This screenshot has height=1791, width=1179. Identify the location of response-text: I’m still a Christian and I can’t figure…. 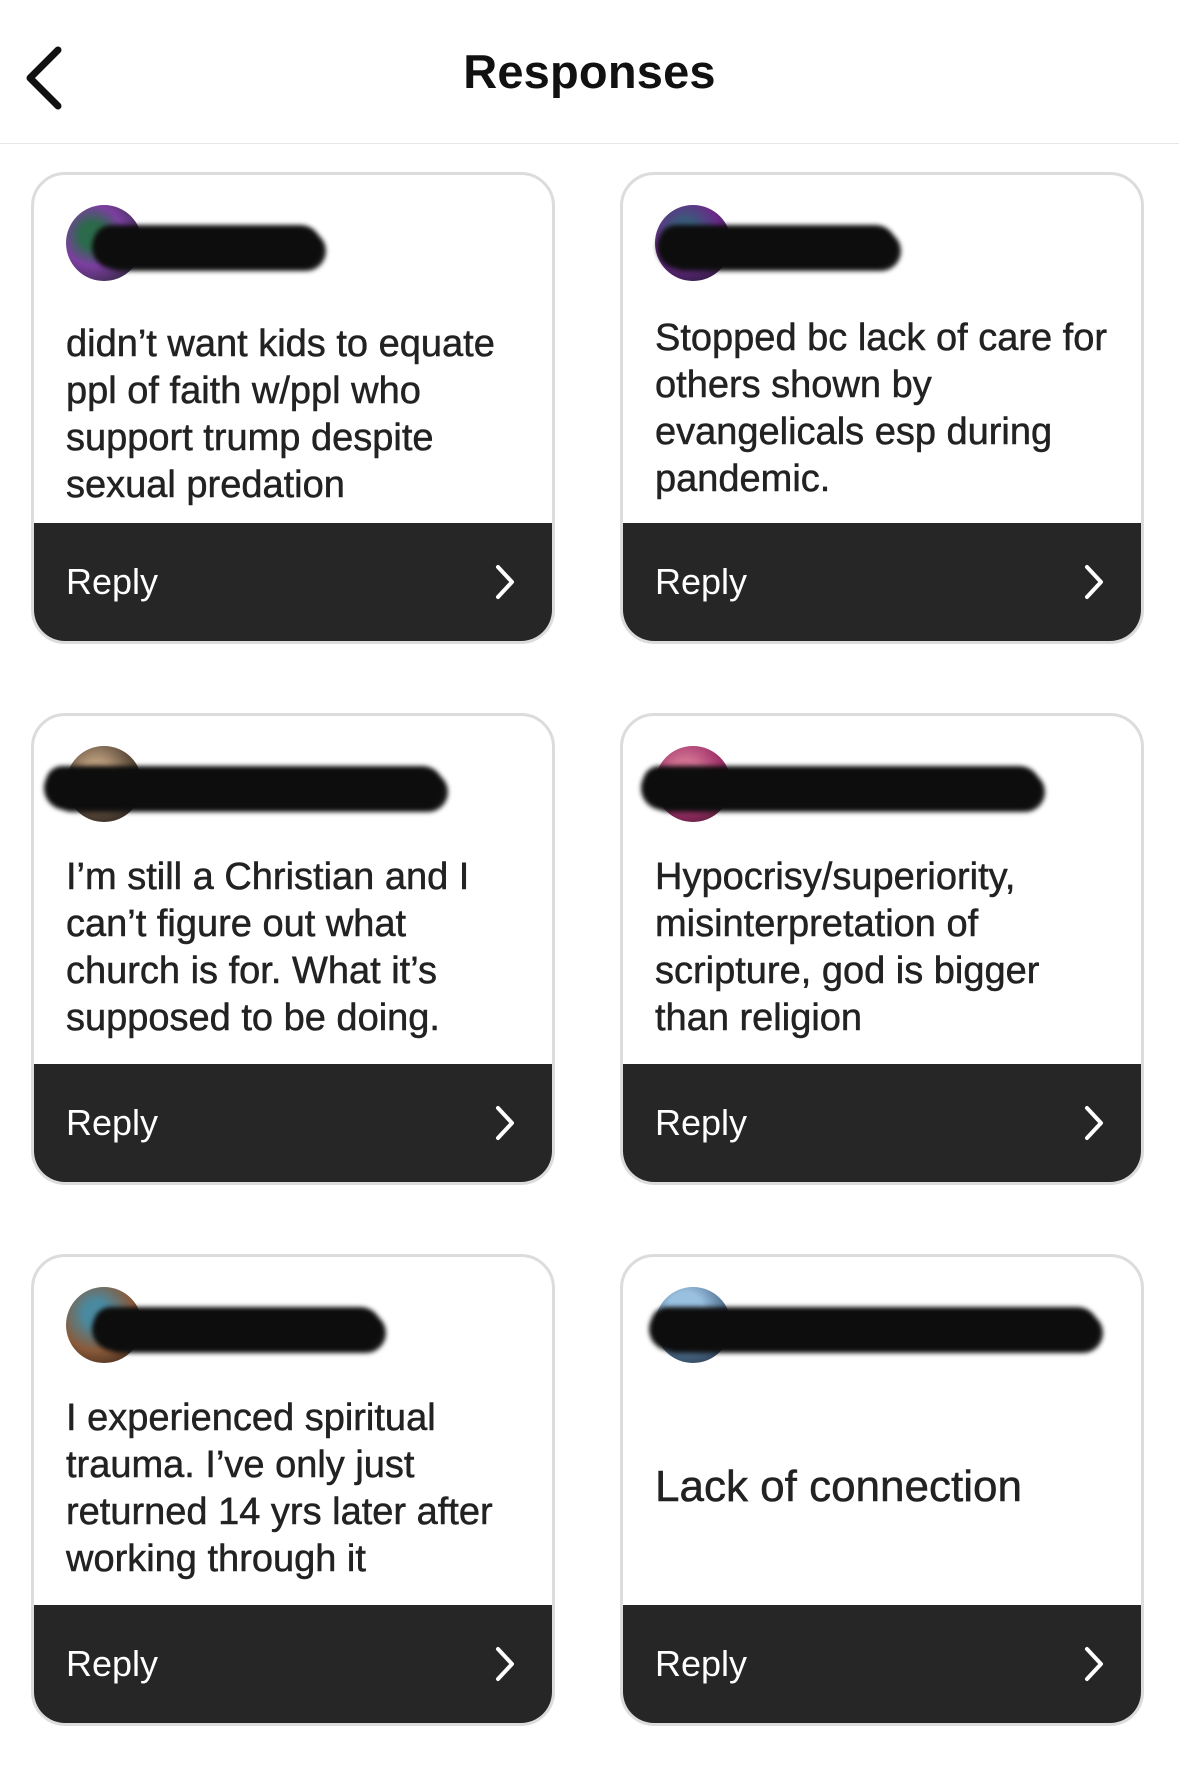
(268, 948).